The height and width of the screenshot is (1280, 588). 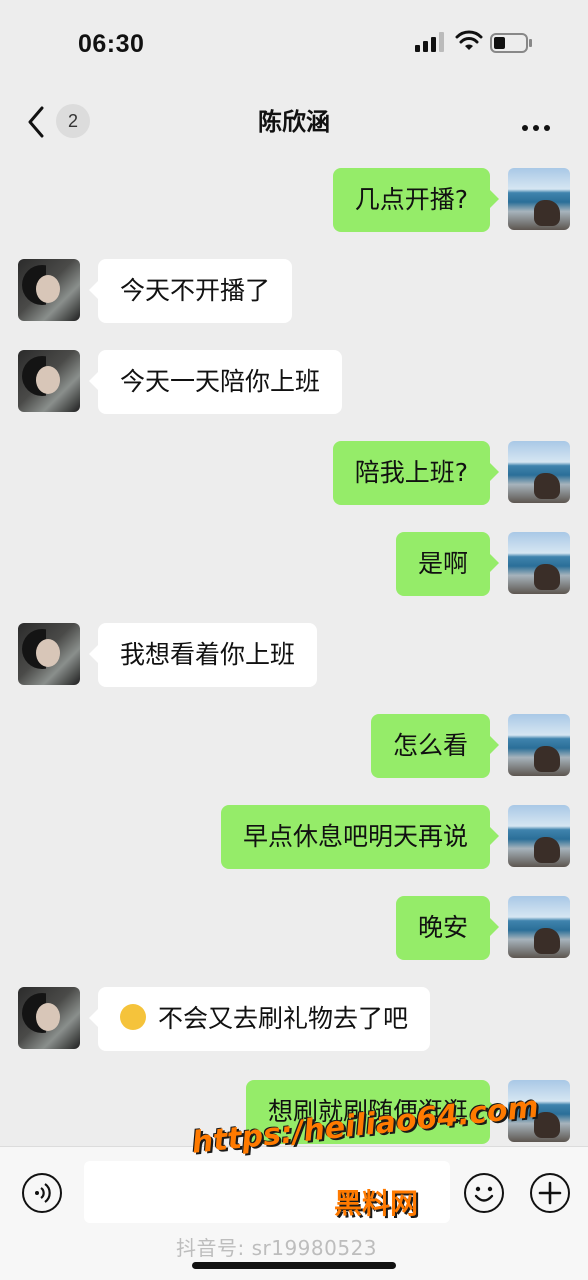 I want to click on message-bubble-self: 早点休息吧明天再说, so click(x=355, y=837).